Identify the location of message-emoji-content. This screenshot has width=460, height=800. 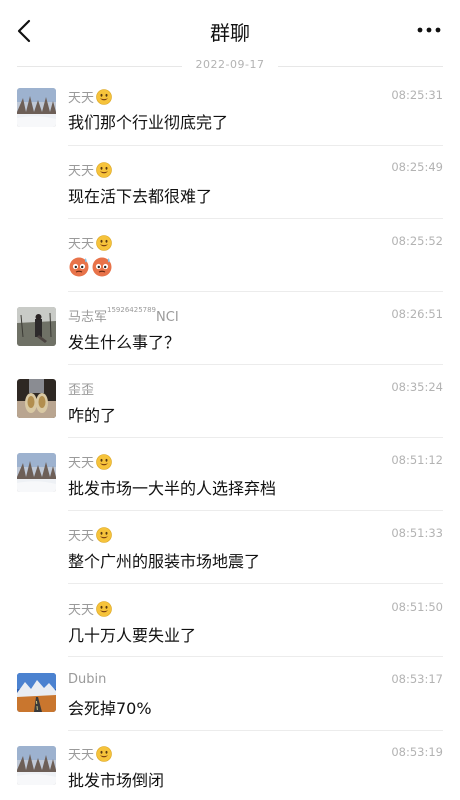
(91, 268).